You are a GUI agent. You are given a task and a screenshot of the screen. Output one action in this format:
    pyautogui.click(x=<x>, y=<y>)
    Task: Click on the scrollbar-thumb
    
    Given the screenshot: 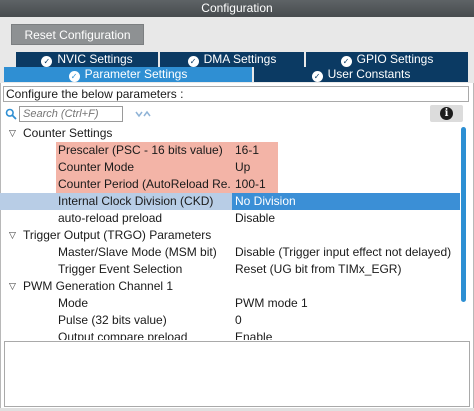 What is the action you would take?
    pyautogui.click(x=463, y=214)
    